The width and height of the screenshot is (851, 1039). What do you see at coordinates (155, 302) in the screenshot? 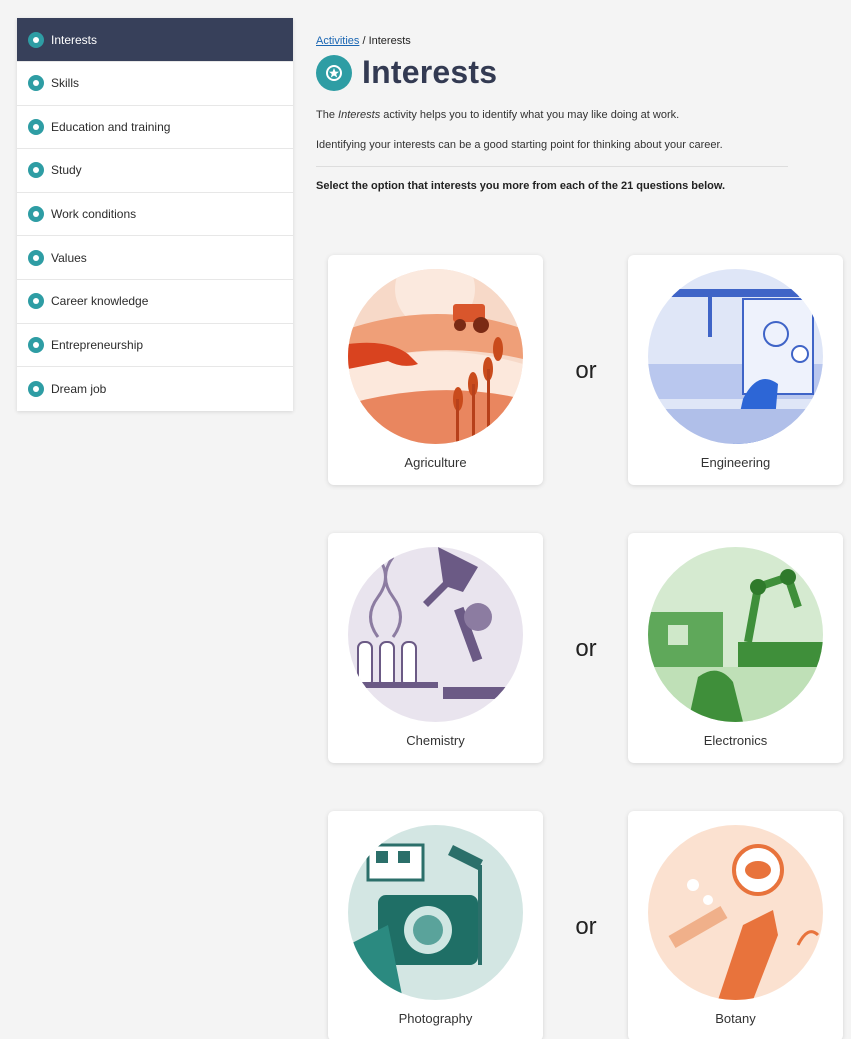
I see `sidebar-item-career-knowledge: Career knowledge` at bounding box center [155, 302].